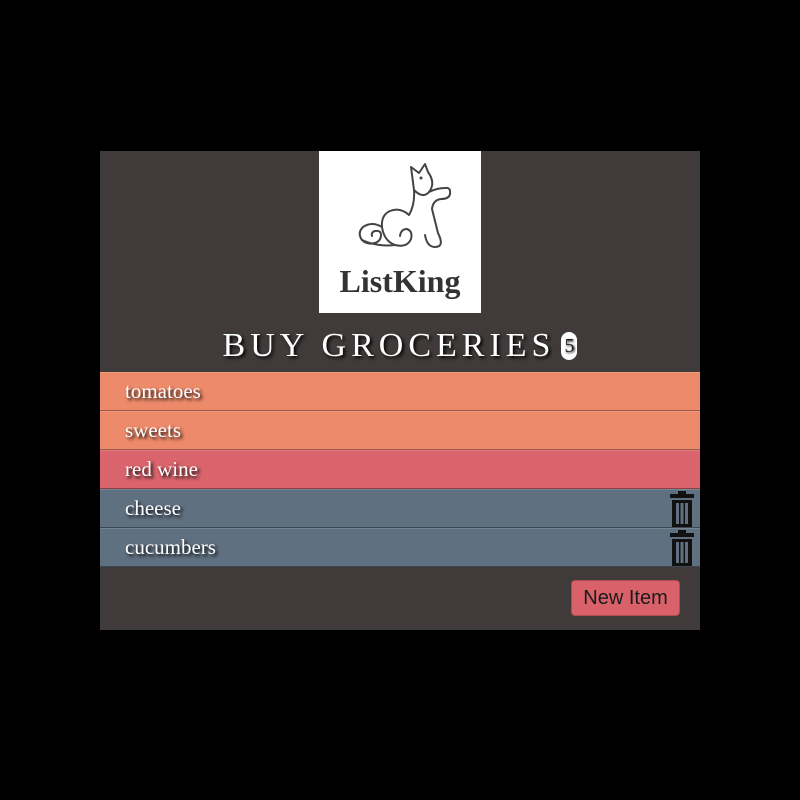 The height and width of the screenshot is (800, 800). Describe the element at coordinates (400, 508) in the screenshot. I see `list-item: cheese` at that location.